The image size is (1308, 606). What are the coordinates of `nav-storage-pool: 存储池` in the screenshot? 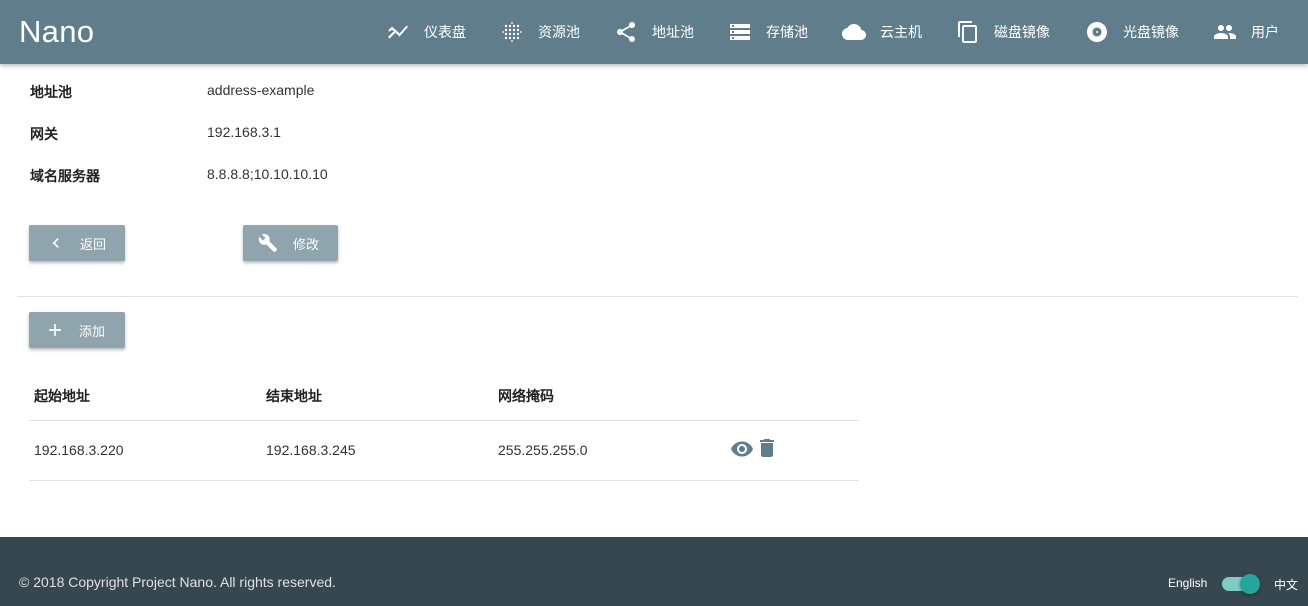 It's located at (768, 32).